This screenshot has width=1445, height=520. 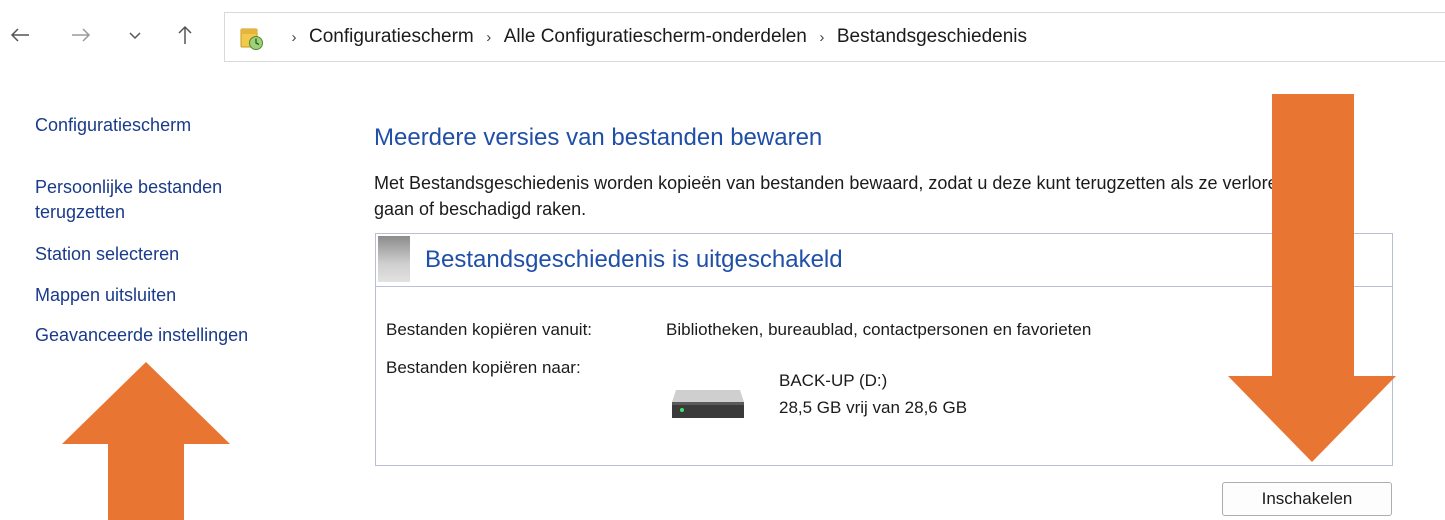 What do you see at coordinates (141, 335) in the screenshot?
I see `advanced-settings-link: Geavanceerde instellingen` at bounding box center [141, 335].